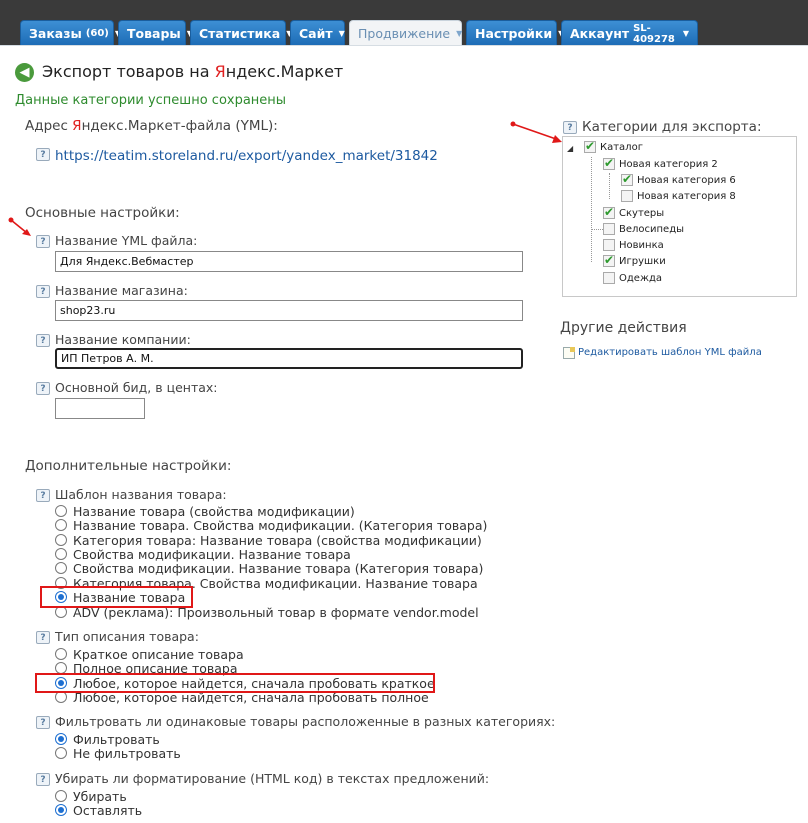 Image resolution: width=808 pixels, height=823 pixels. Describe the element at coordinates (536, 132) in the screenshot. I see `annotation-arrow-right` at that location.